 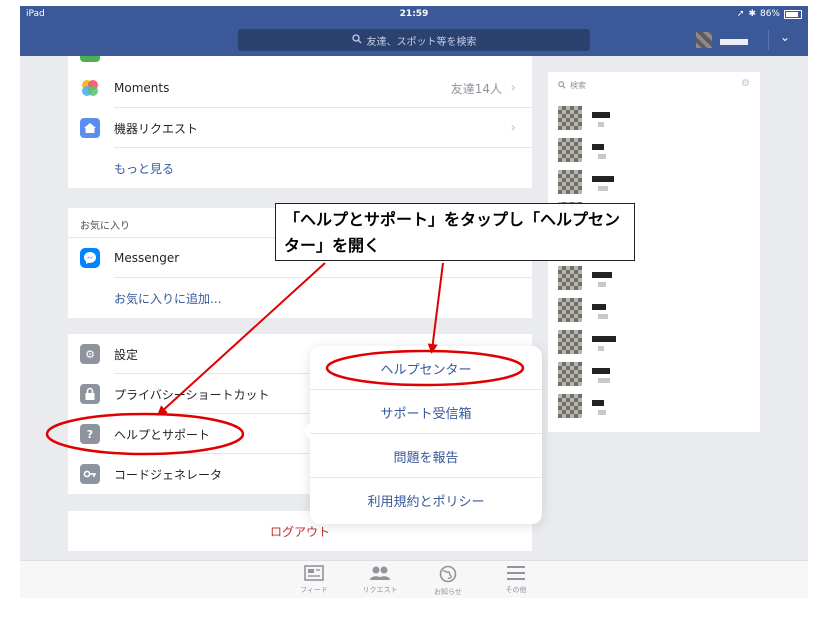 What do you see at coordinates (142, 88) in the screenshot?
I see `menu-item-label: Moments` at bounding box center [142, 88].